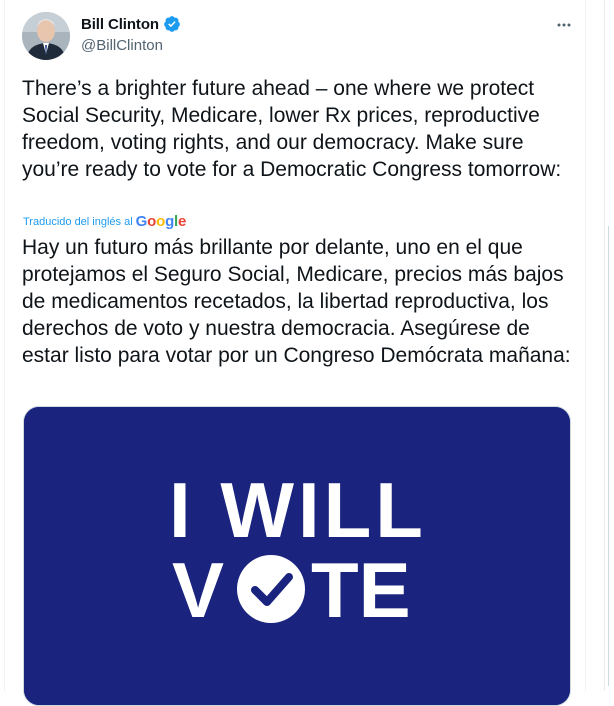 The width and height of the screenshot is (614, 706). I want to click on adjacent-column-edge, so click(609, 345).